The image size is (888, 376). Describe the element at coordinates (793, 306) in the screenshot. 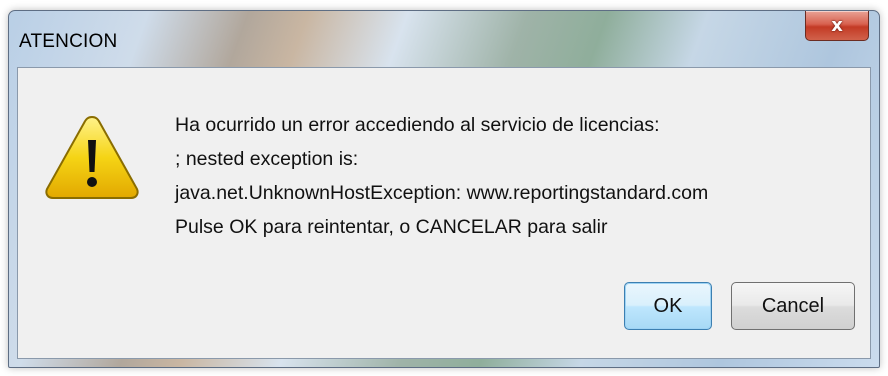

I see `cancel-button: Cancel` at that location.